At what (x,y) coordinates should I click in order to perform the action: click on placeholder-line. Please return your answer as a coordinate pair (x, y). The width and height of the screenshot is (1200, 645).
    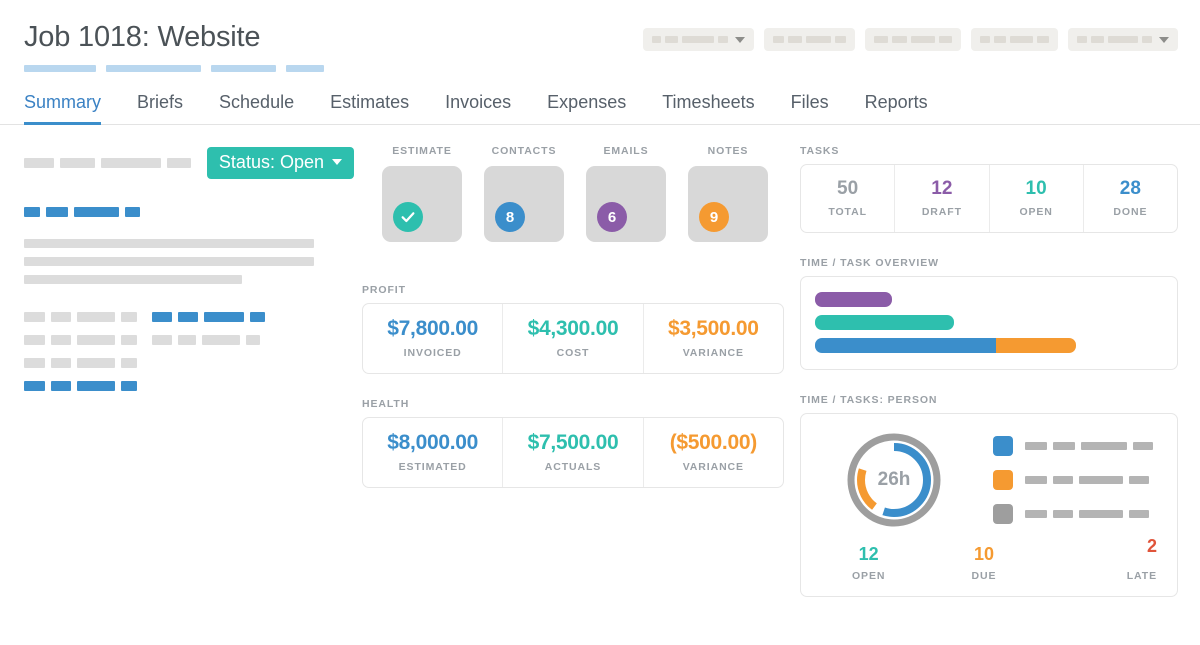
    Looking at the image, I should click on (169, 243).